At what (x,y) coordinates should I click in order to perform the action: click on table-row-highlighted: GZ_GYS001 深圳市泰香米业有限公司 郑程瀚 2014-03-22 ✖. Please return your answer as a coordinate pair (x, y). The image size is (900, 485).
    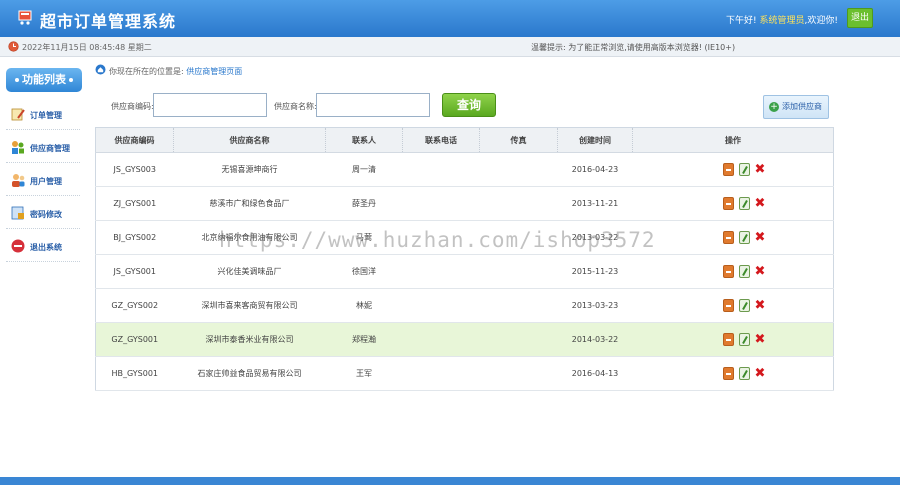
    Looking at the image, I should click on (464, 339).